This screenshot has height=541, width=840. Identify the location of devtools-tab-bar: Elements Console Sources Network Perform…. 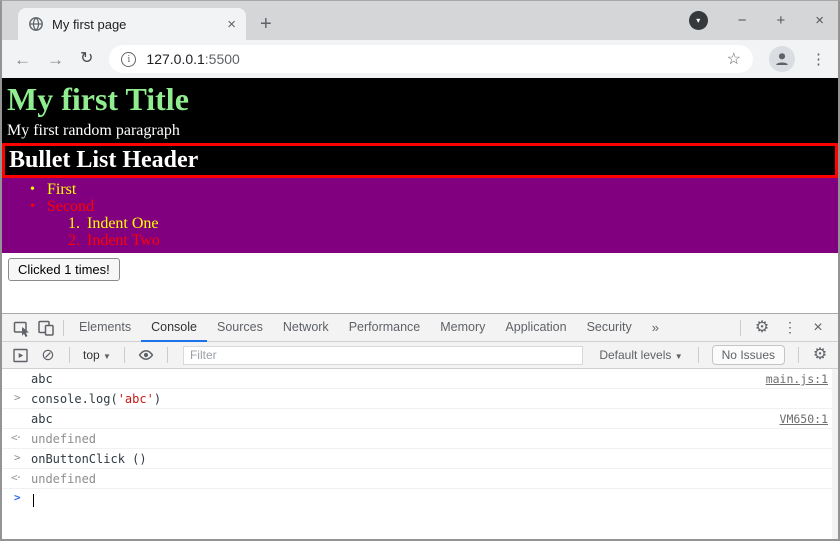
(420, 328).